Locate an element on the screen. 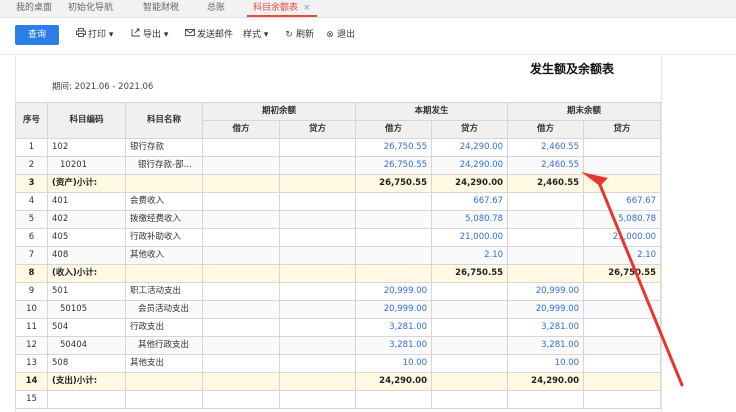 The width and height of the screenshot is (736, 412). header-current-debit: 借方 is located at coordinates (394, 129).